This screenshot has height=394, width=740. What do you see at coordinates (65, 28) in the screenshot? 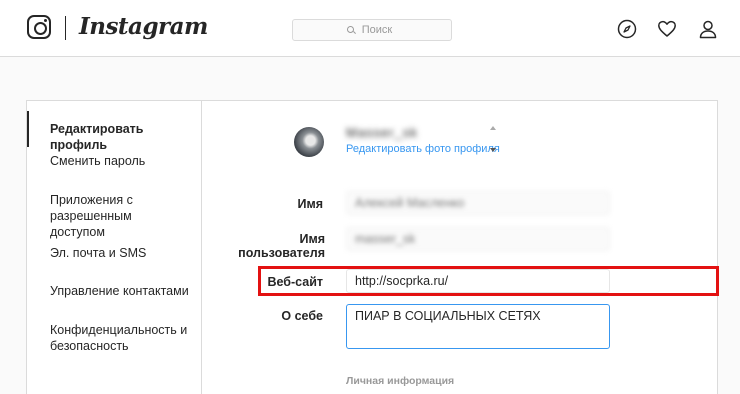
I see `logo-divider` at bounding box center [65, 28].